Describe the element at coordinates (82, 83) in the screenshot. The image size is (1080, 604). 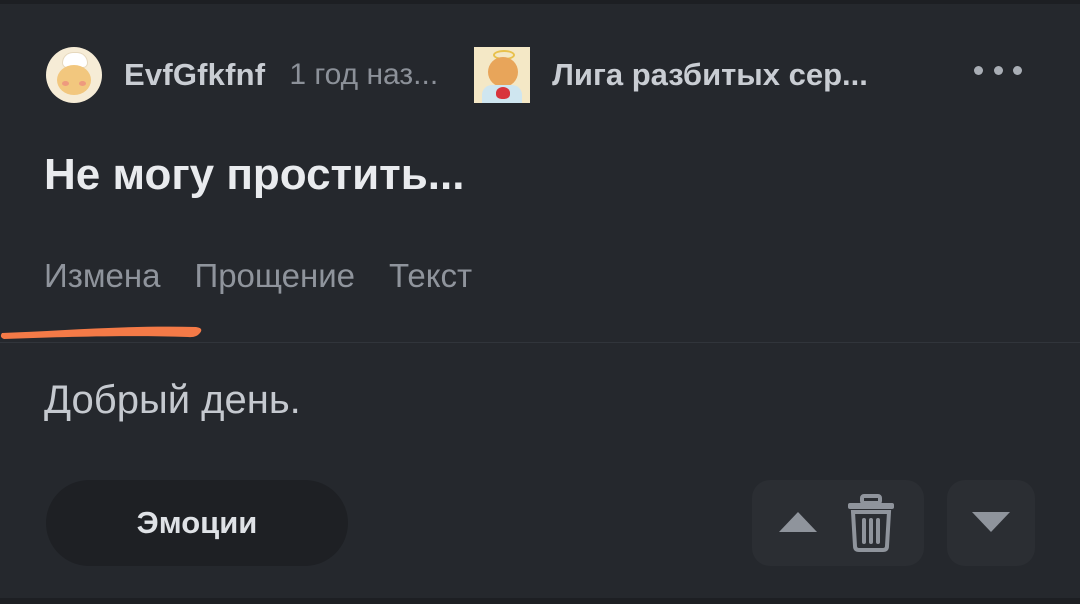
I see `blush-right` at that location.